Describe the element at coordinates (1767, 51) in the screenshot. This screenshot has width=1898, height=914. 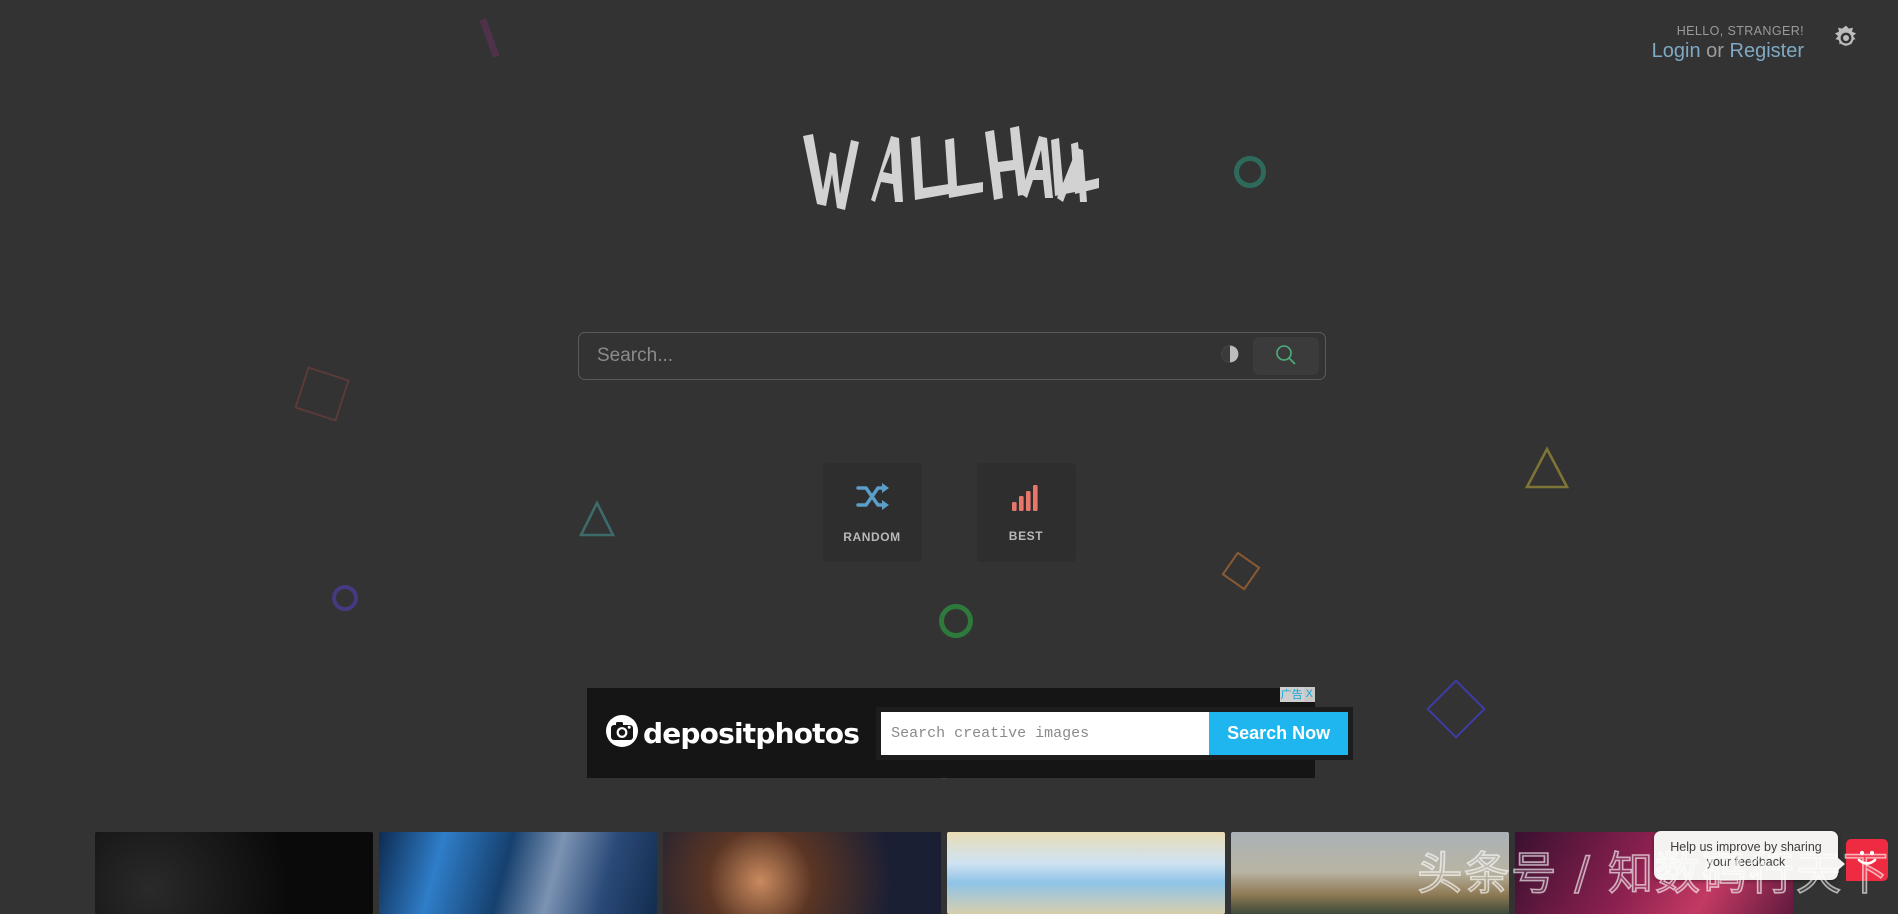
I see `register-link: Register` at that location.